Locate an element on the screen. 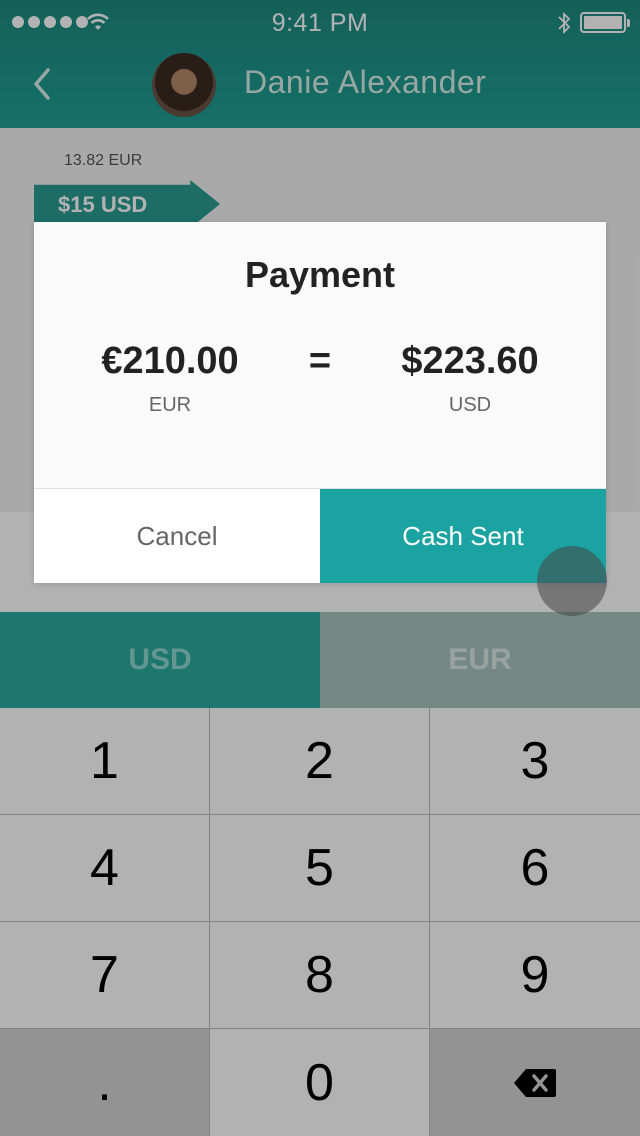  touch-indicator is located at coordinates (572, 581).